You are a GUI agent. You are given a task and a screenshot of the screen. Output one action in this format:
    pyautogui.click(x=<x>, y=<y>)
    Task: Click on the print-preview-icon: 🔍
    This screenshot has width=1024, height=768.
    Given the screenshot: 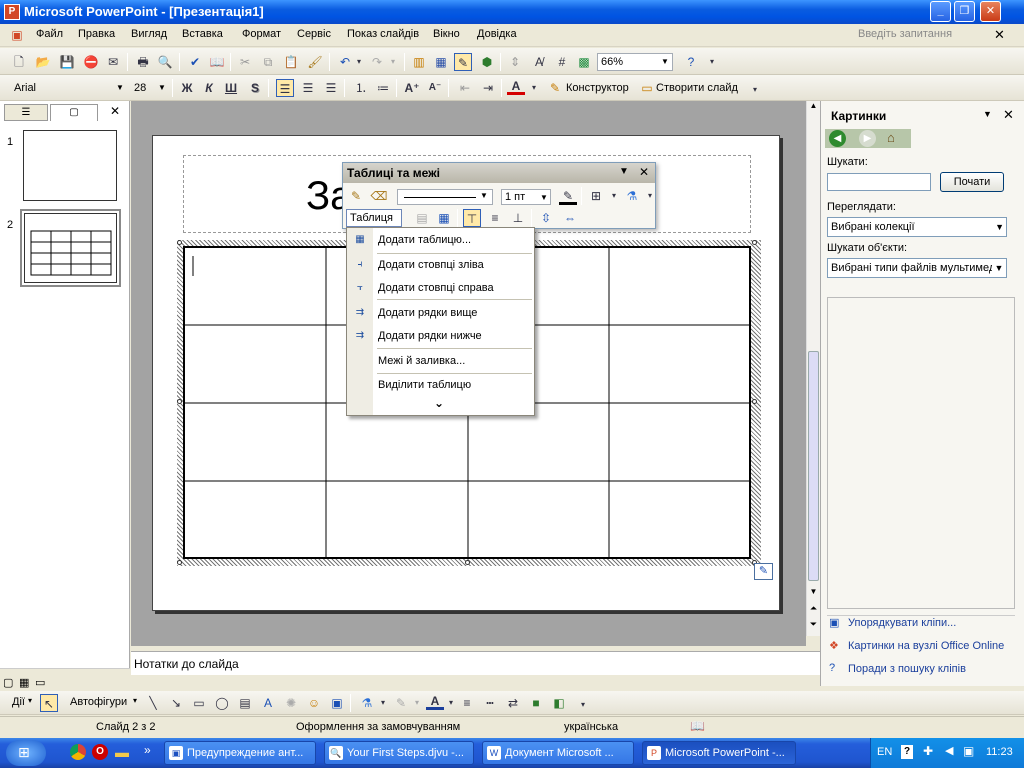 What is the action you would take?
    pyautogui.click(x=165, y=62)
    